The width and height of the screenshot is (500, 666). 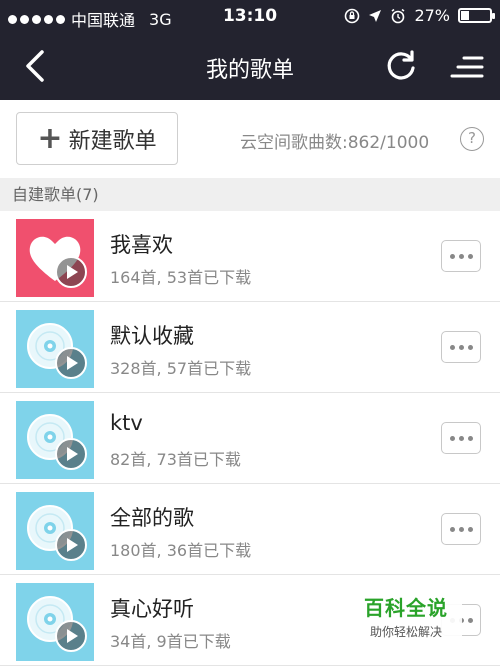 What do you see at coordinates (152, 609) in the screenshot?
I see `playlist-name: 真心好听` at bounding box center [152, 609].